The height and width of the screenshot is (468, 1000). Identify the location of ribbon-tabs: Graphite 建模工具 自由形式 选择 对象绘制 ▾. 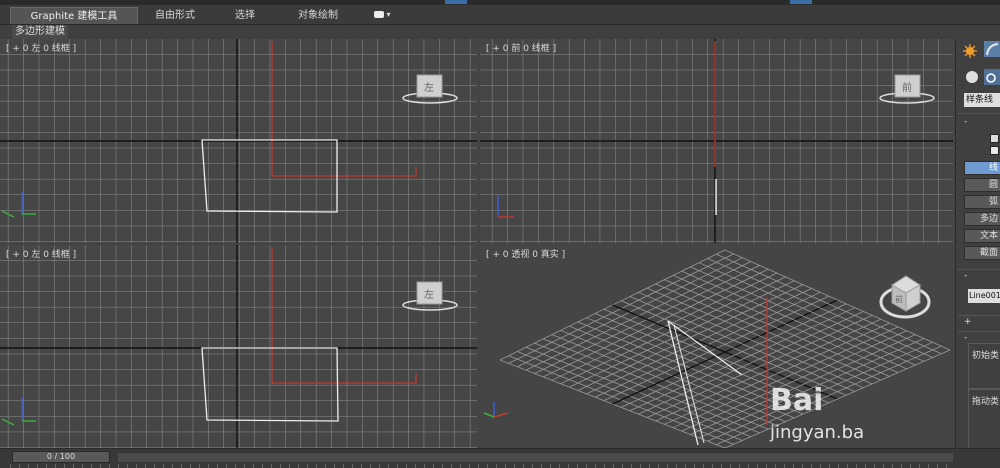
(500, 15).